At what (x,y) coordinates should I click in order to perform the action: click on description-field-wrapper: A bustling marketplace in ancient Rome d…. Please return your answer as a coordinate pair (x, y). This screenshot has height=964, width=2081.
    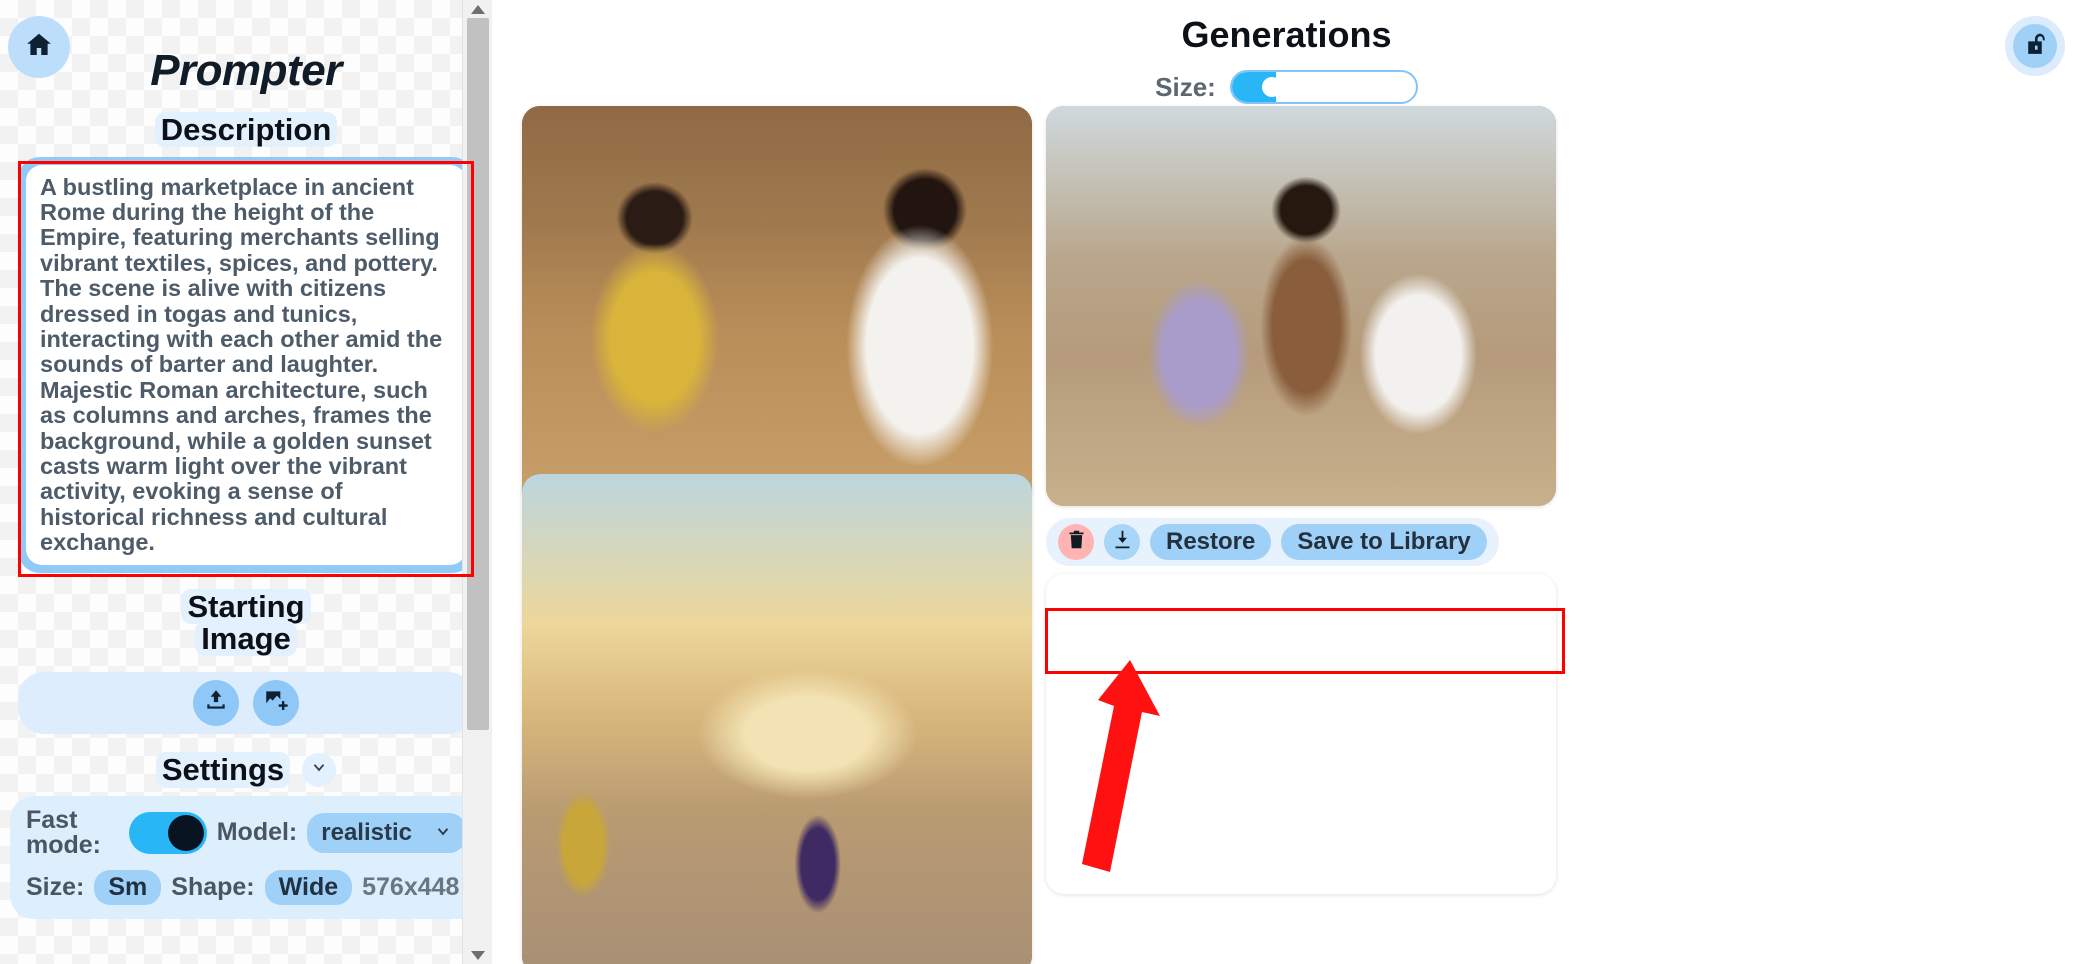
    Looking at the image, I should click on (246, 366).